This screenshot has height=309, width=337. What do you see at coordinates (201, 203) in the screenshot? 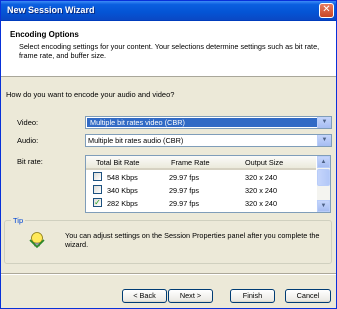
I see `table-row: ✓ 282 Kbps 29.97 fps 320 x 240` at bounding box center [201, 203].